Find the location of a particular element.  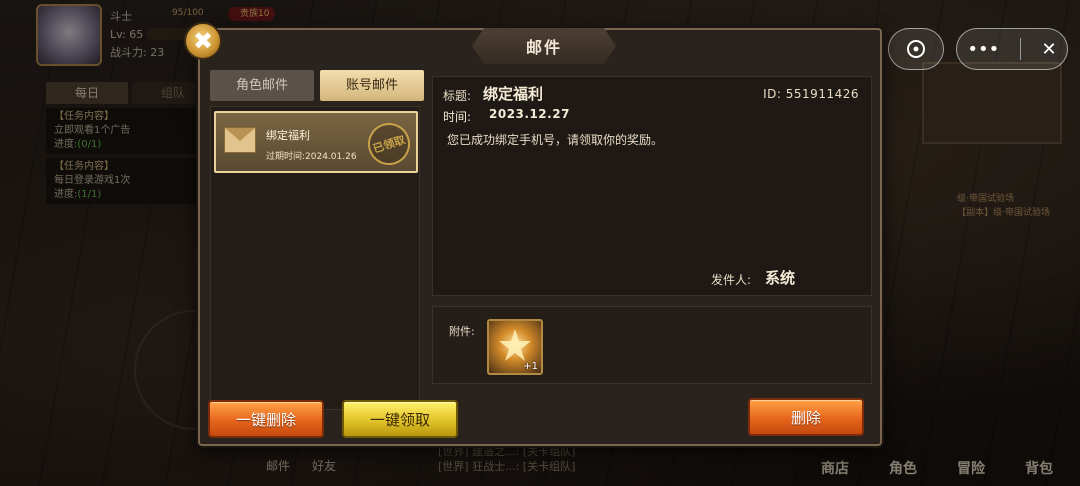

dialog-title: 邮件 is located at coordinates (543, 47).